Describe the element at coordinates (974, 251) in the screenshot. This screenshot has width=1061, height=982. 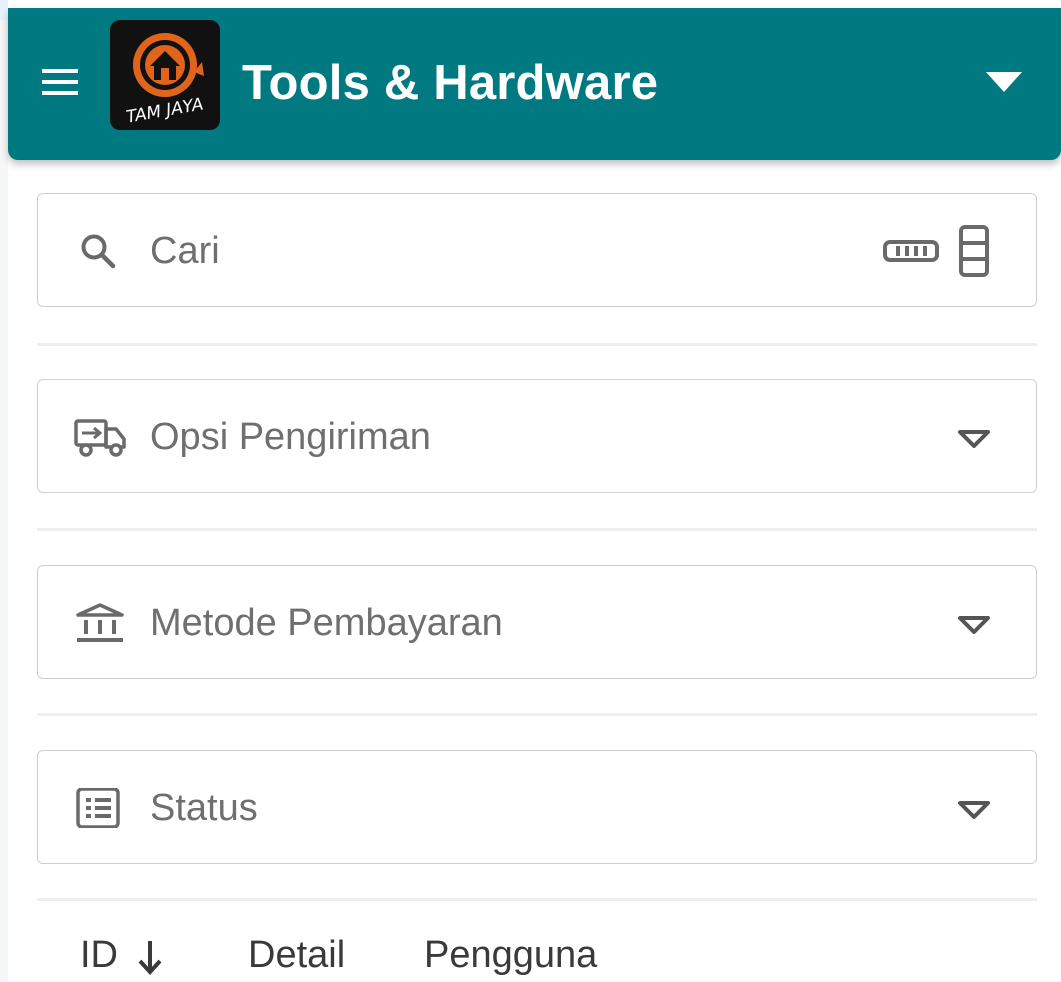
I see `qr-scan-icon` at that location.